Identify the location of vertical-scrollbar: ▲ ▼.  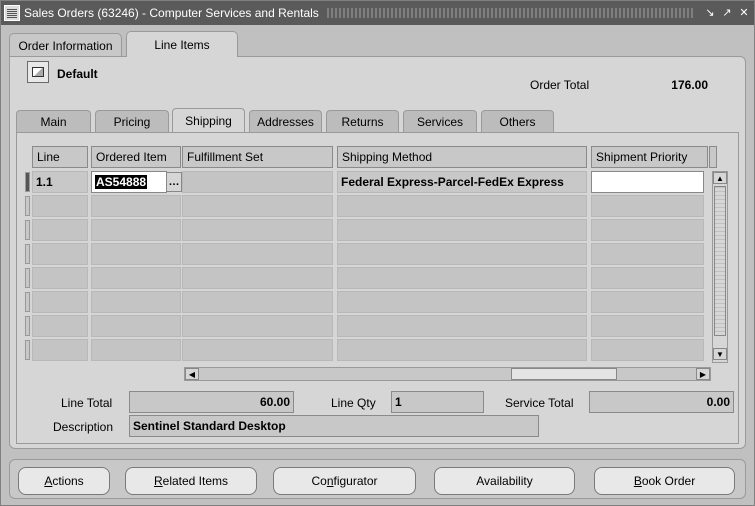
(720, 267).